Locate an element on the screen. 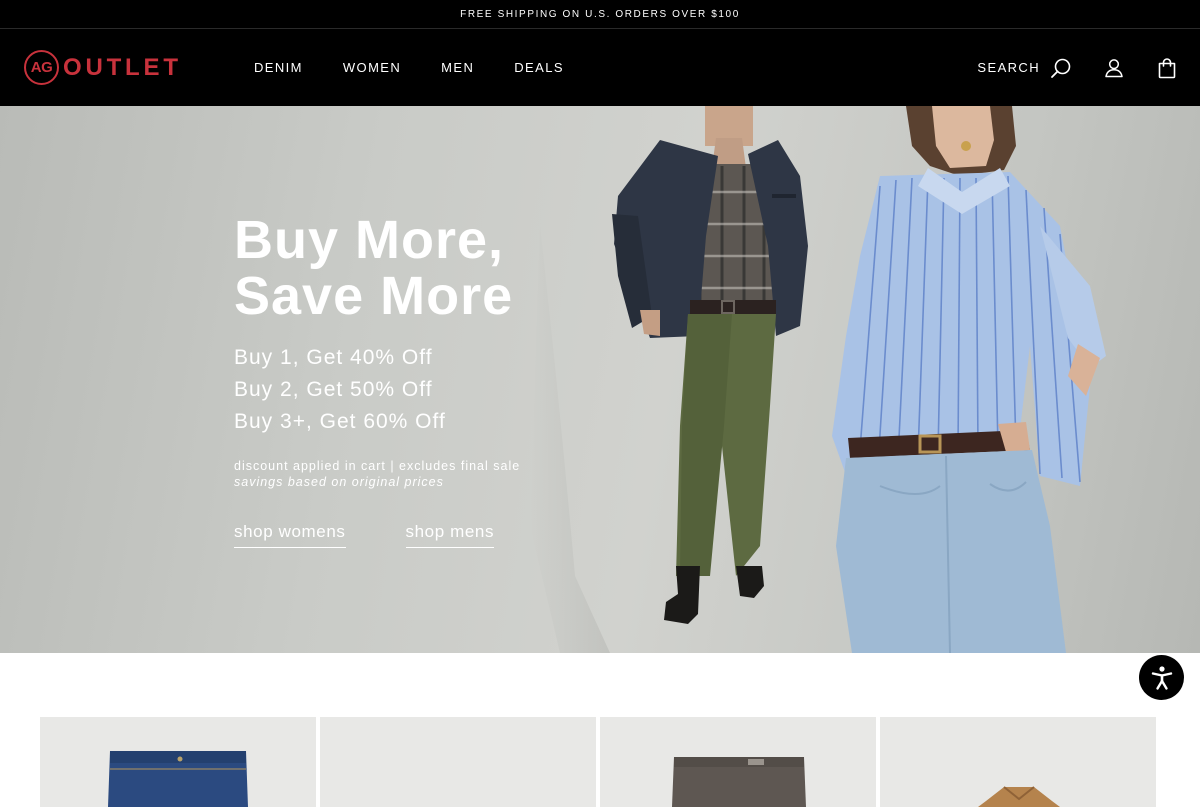 This screenshot has width=1200, height=807. product-grid is located at coordinates (600, 762).